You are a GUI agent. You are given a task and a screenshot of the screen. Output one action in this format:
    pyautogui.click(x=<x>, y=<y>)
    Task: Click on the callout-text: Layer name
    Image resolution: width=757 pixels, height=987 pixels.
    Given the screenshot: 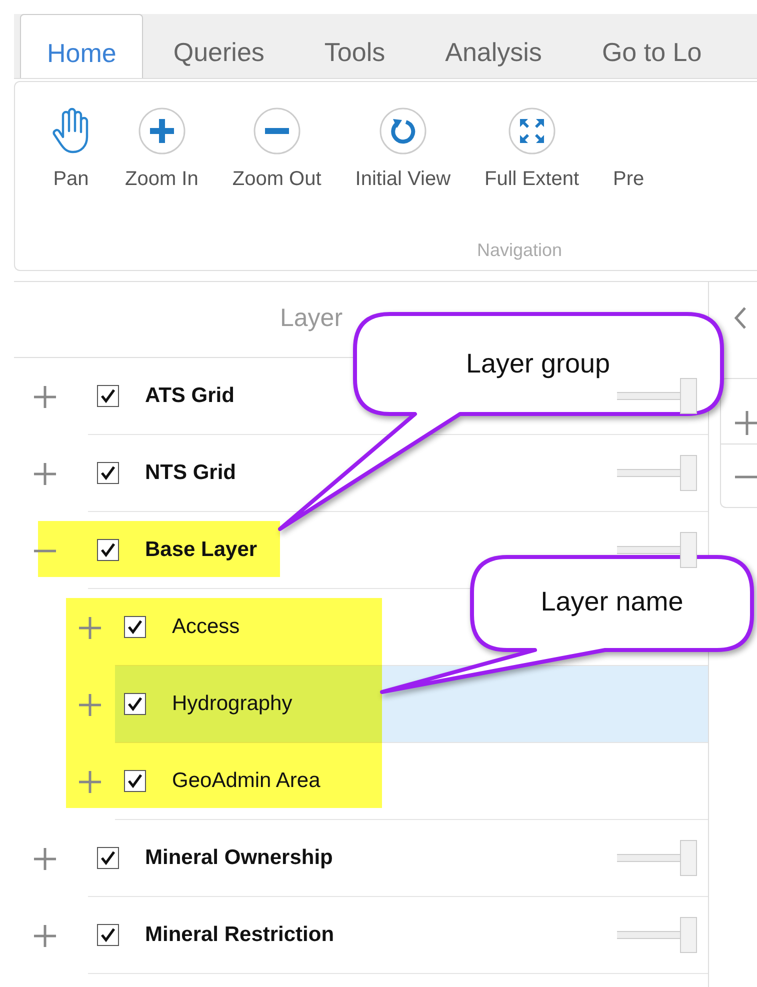 What is the action you would take?
    pyautogui.click(x=612, y=602)
    